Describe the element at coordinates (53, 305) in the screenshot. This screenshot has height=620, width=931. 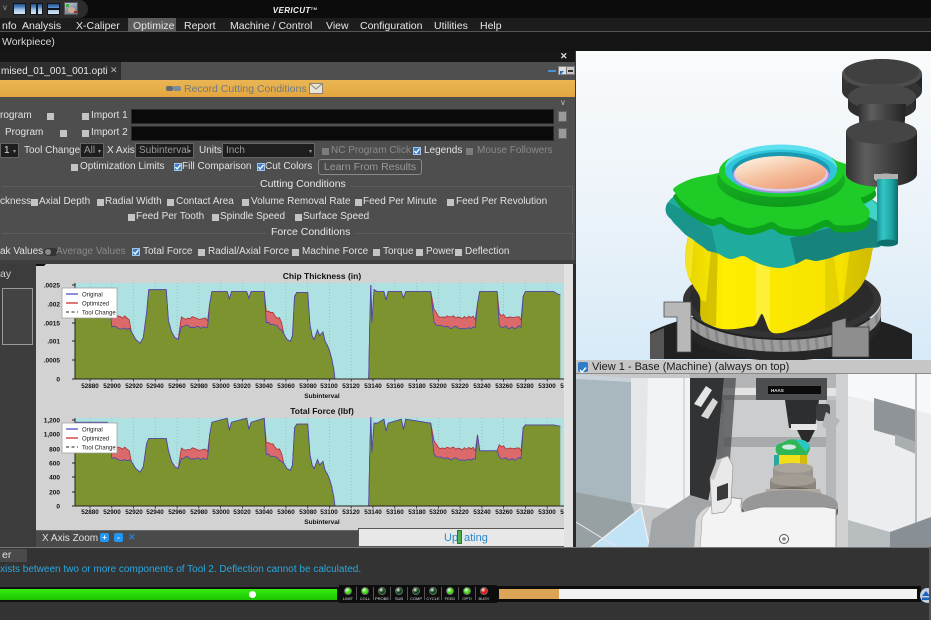
I see `svg-text: .002` at that location.